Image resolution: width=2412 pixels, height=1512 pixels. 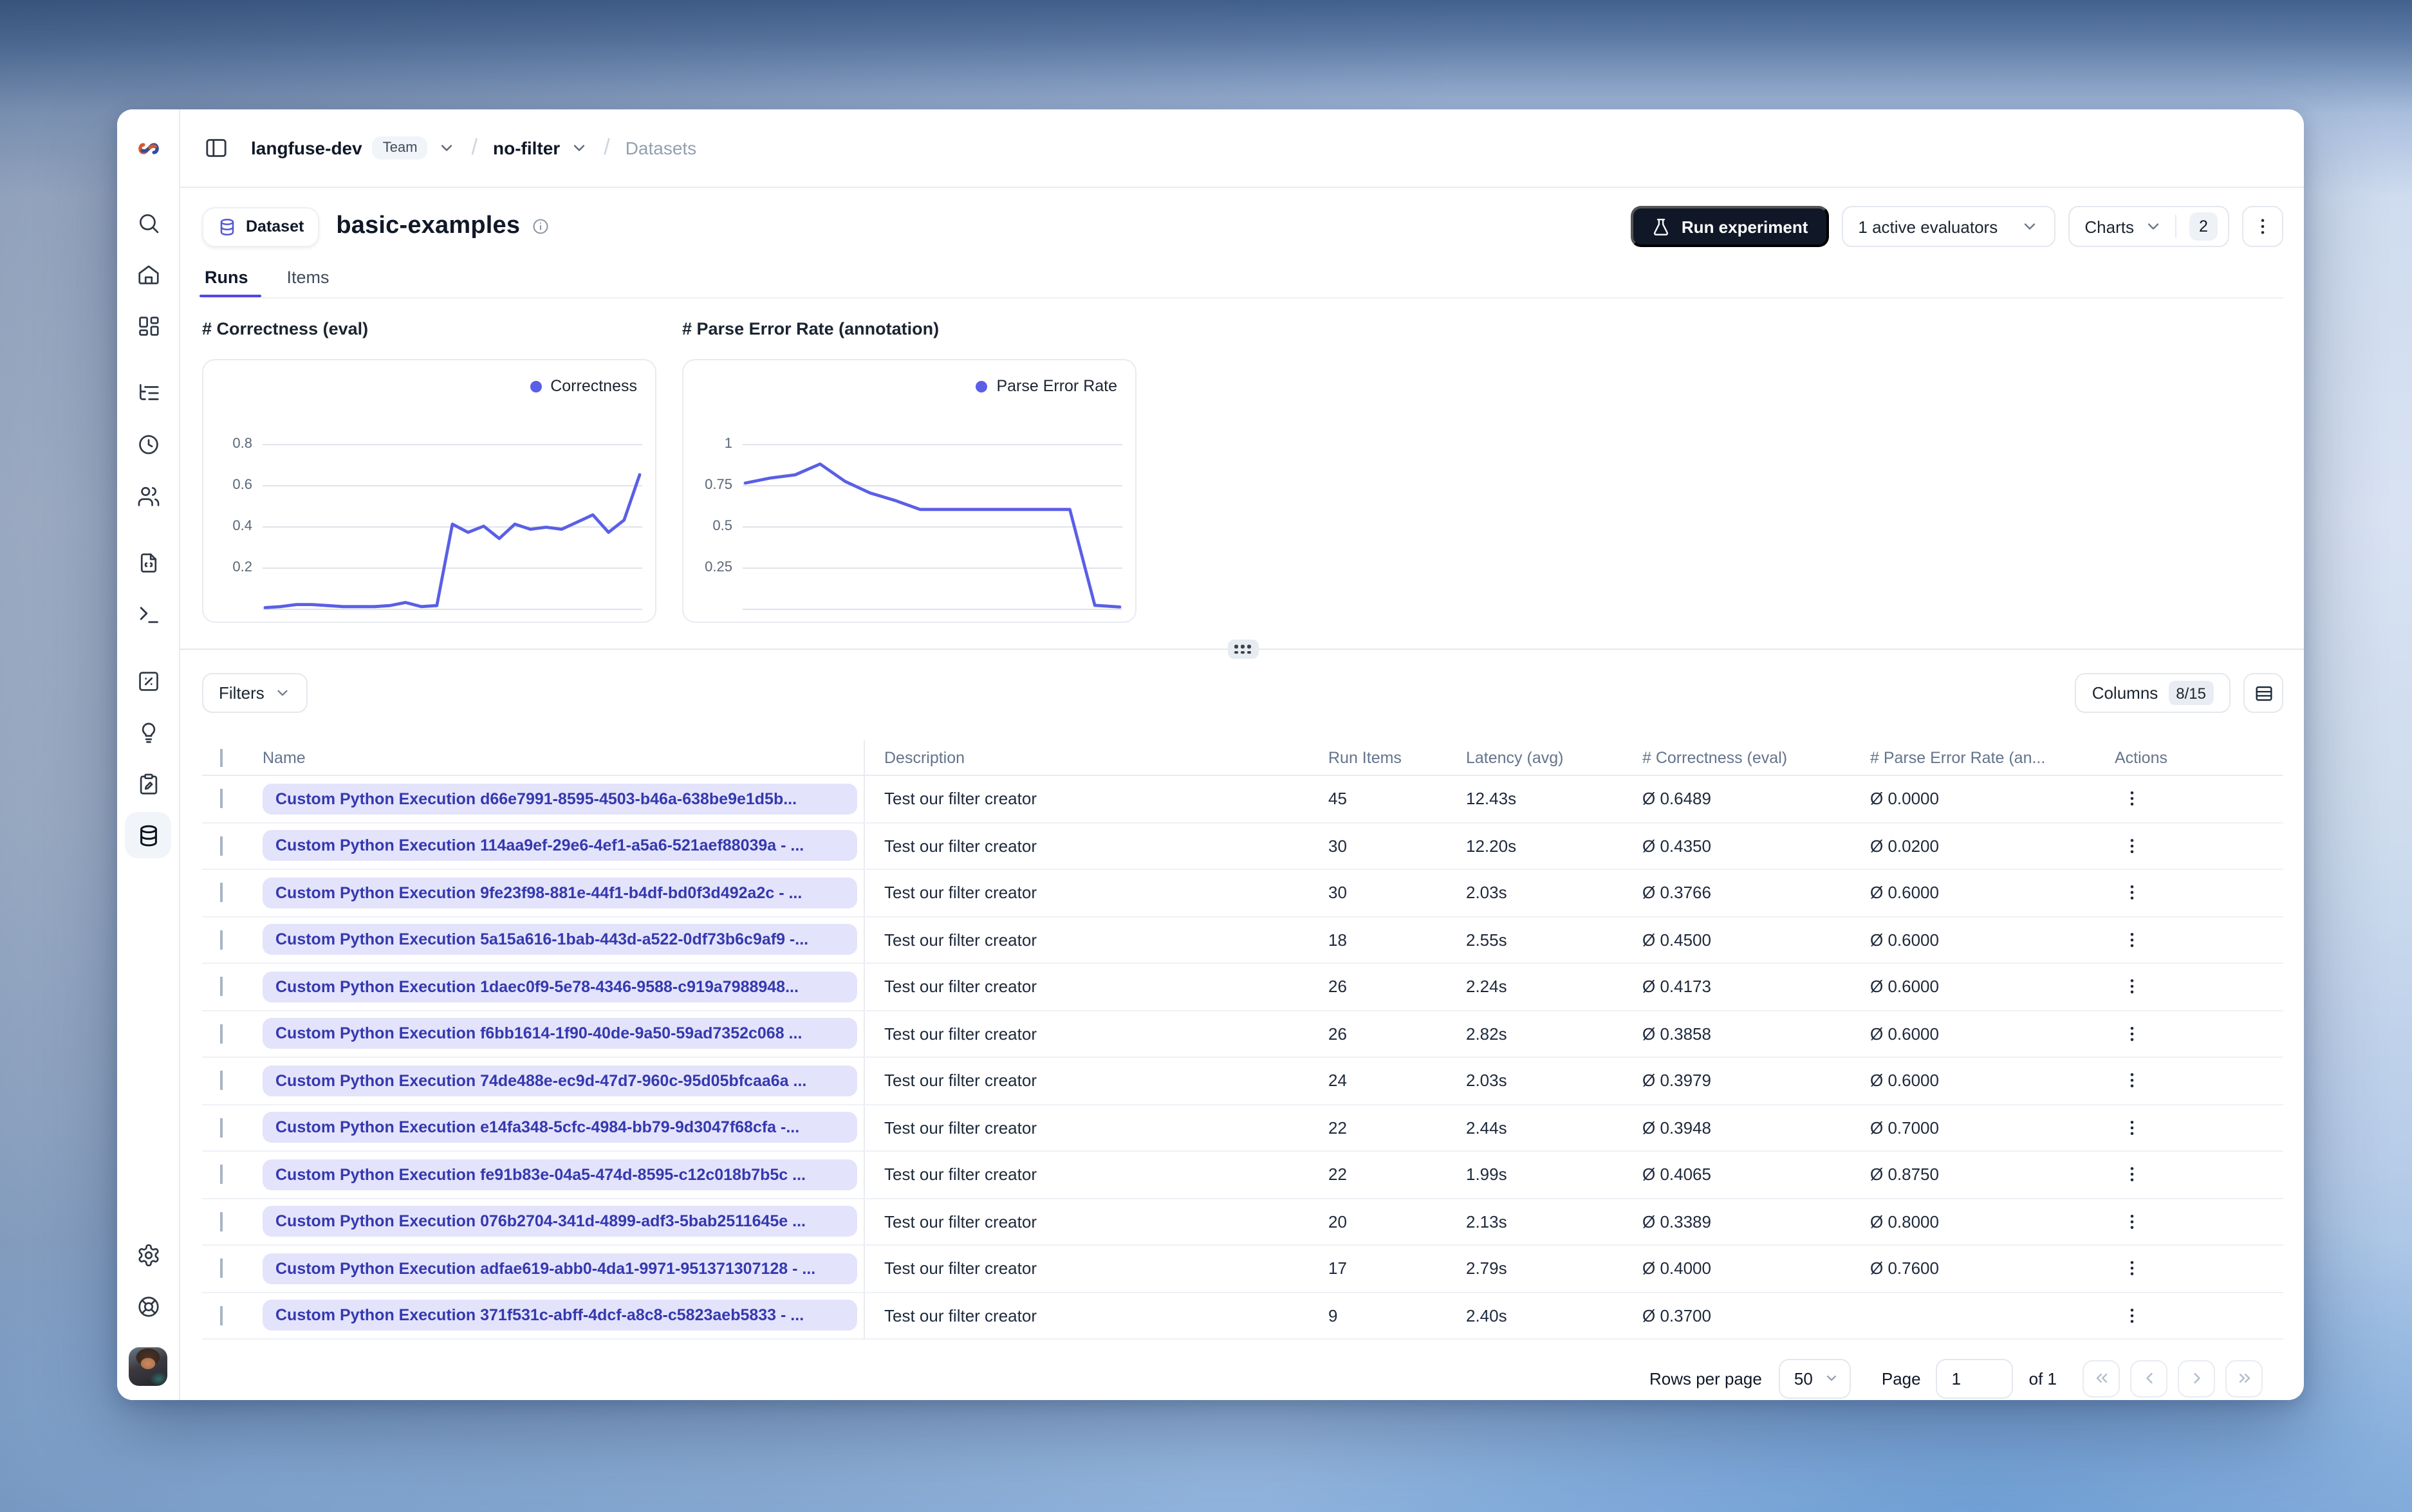 What do you see at coordinates (1975, 1378) in the screenshot?
I see `page-number-input: 1` at bounding box center [1975, 1378].